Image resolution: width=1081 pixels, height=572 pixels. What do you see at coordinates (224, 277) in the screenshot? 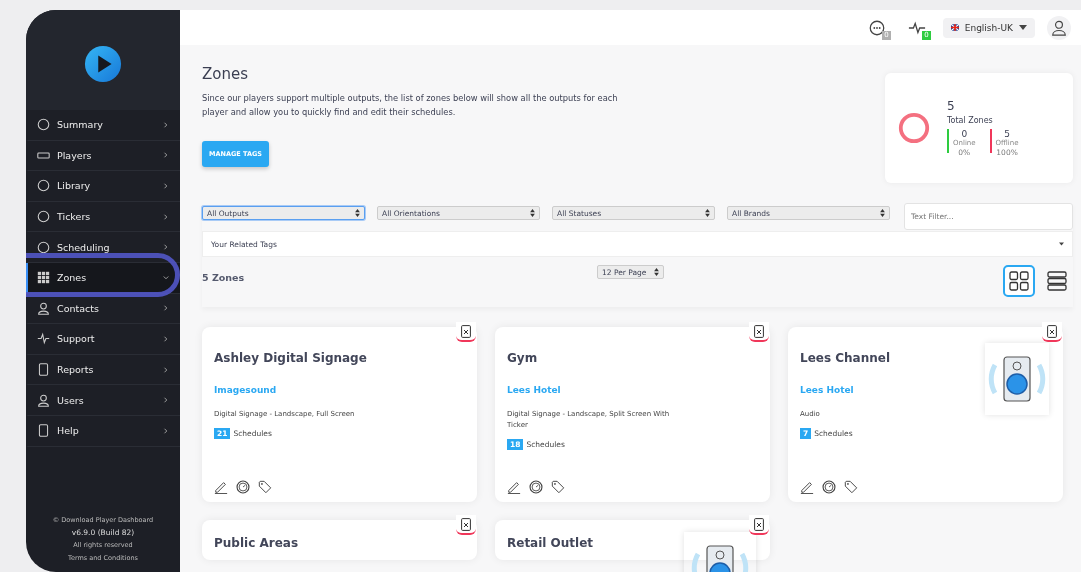
I see `zone-count: 5 Zones` at bounding box center [224, 277].